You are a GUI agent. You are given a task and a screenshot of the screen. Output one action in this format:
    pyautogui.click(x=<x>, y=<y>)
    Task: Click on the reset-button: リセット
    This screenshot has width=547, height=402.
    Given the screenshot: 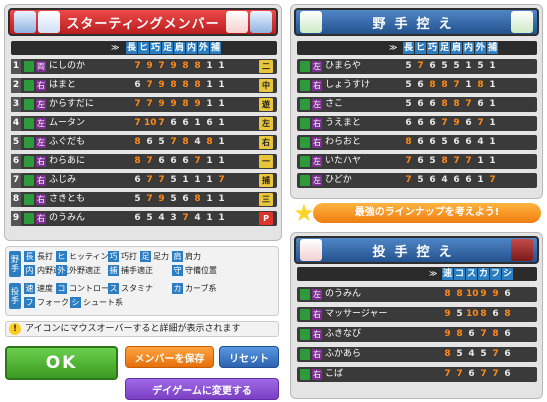 What is the action you would take?
    pyautogui.click(x=249, y=357)
    